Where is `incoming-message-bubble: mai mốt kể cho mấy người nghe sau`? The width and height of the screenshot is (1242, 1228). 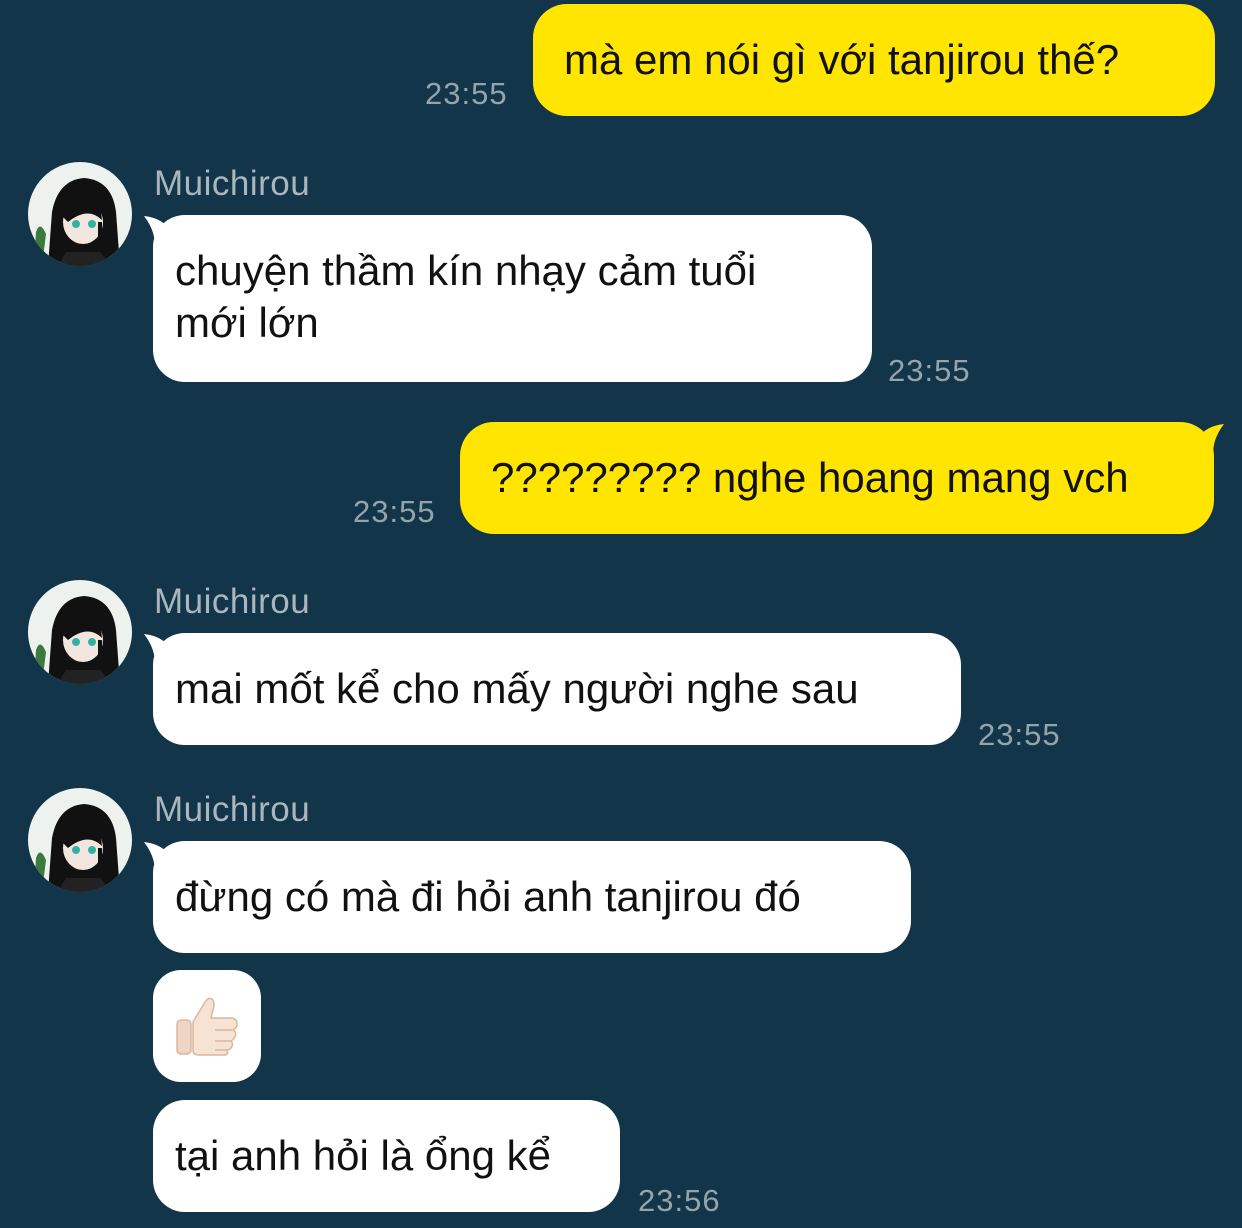
incoming-message-bubble: mai mốt kể cho mấy người nghe sau is located at coordinates (557, 689).